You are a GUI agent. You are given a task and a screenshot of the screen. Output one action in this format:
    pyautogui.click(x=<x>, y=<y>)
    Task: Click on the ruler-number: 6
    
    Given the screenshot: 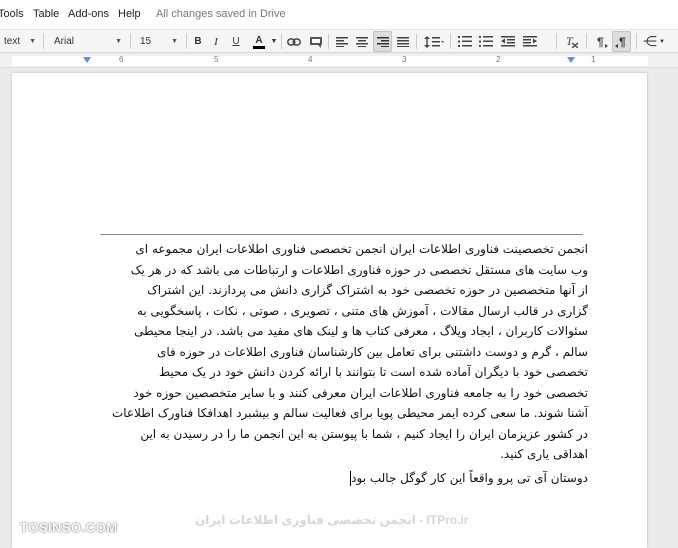 What is the action you would take?
    pyautogui.click(x=121, y=59)
    